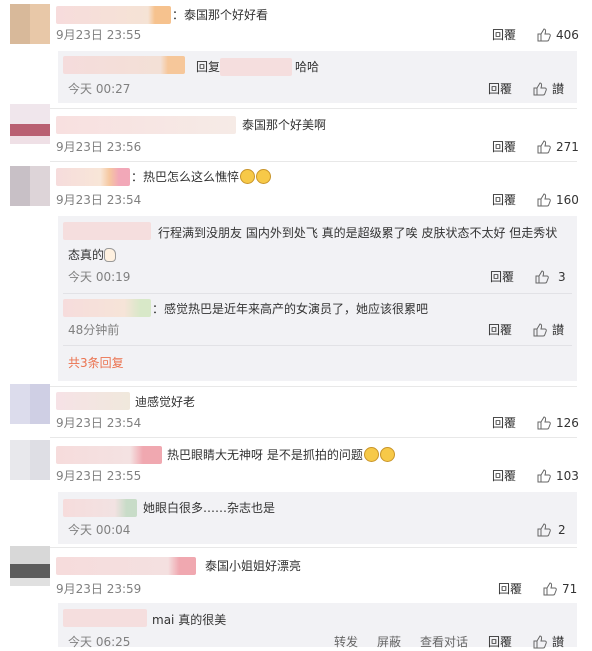  What do you see at coordinates (209, 508) in the screenshot?
I see `reply-text: 她眼白很多……杂志也是` at bounding box center [209, 508].